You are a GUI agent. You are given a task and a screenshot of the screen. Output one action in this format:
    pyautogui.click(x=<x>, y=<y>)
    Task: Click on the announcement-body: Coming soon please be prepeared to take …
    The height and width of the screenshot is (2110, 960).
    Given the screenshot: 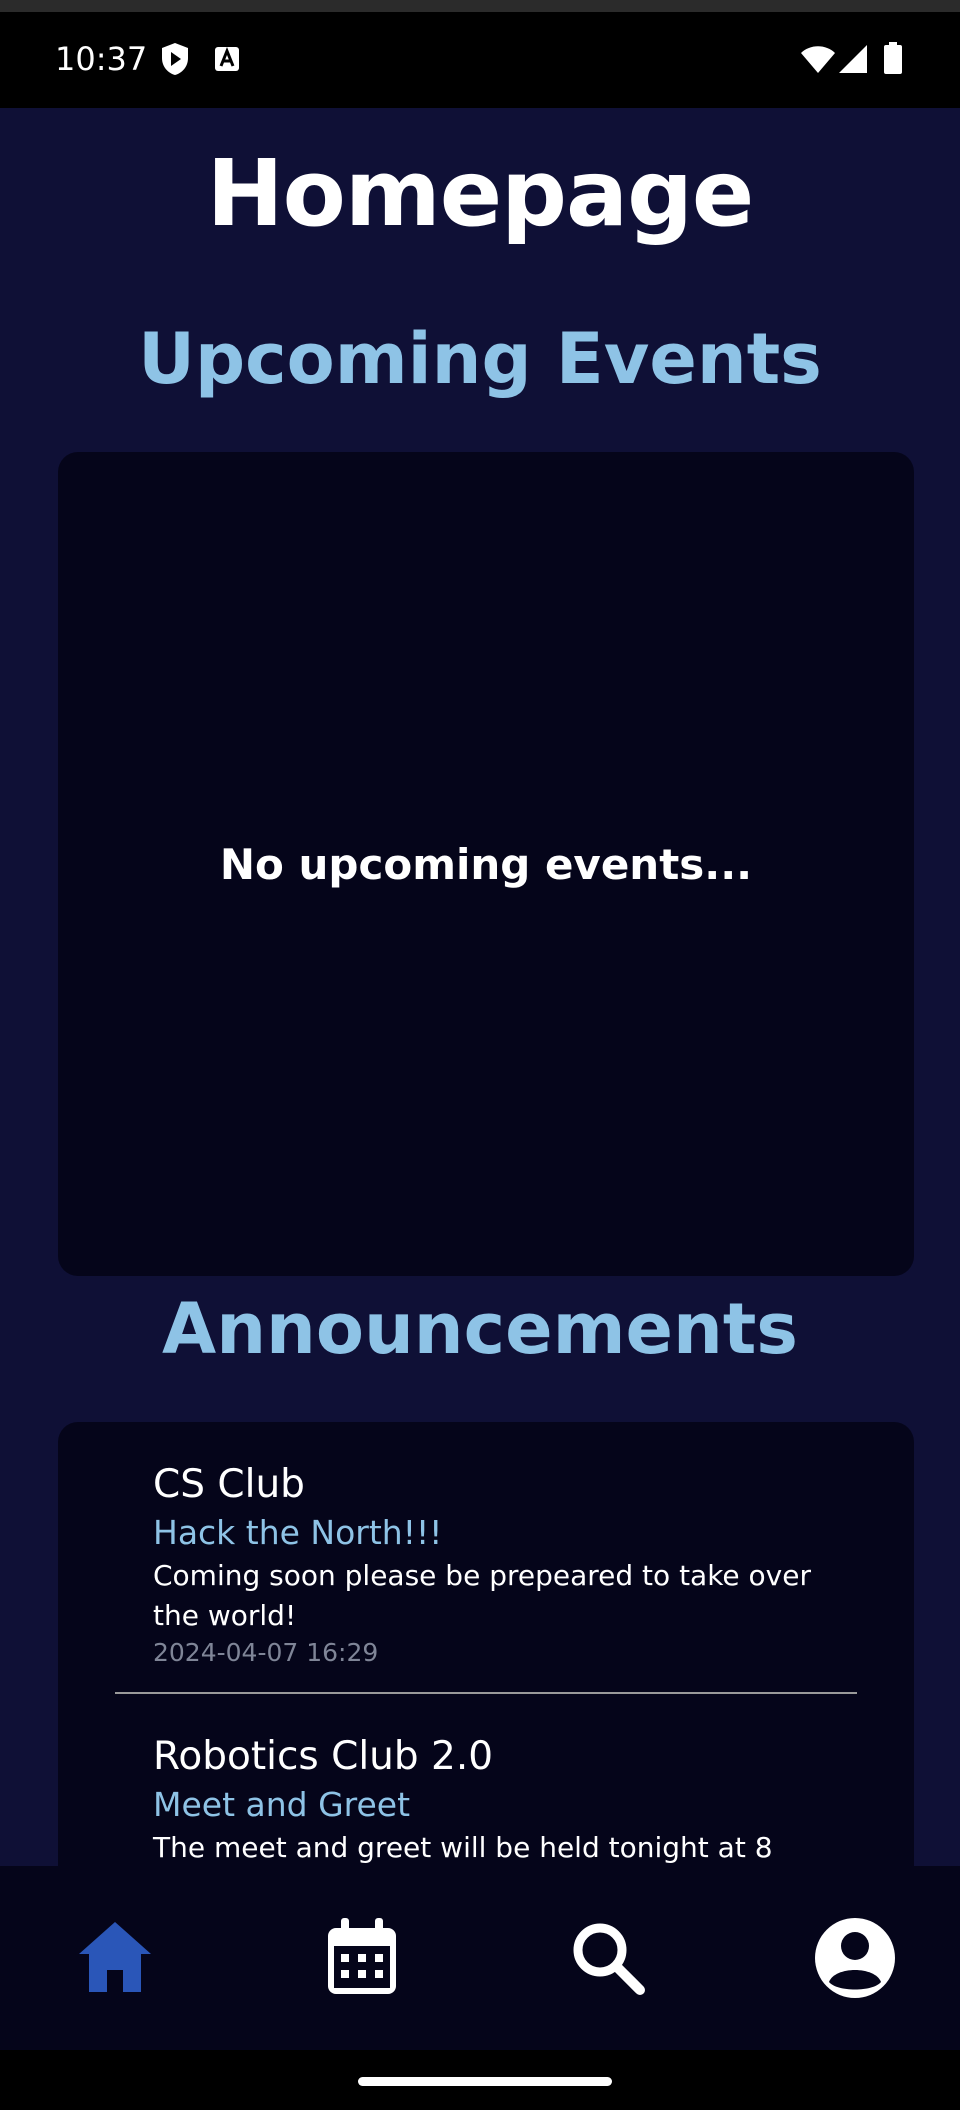 What is the action you would take?
    pyautogui.click(x=482, y=1595)
    